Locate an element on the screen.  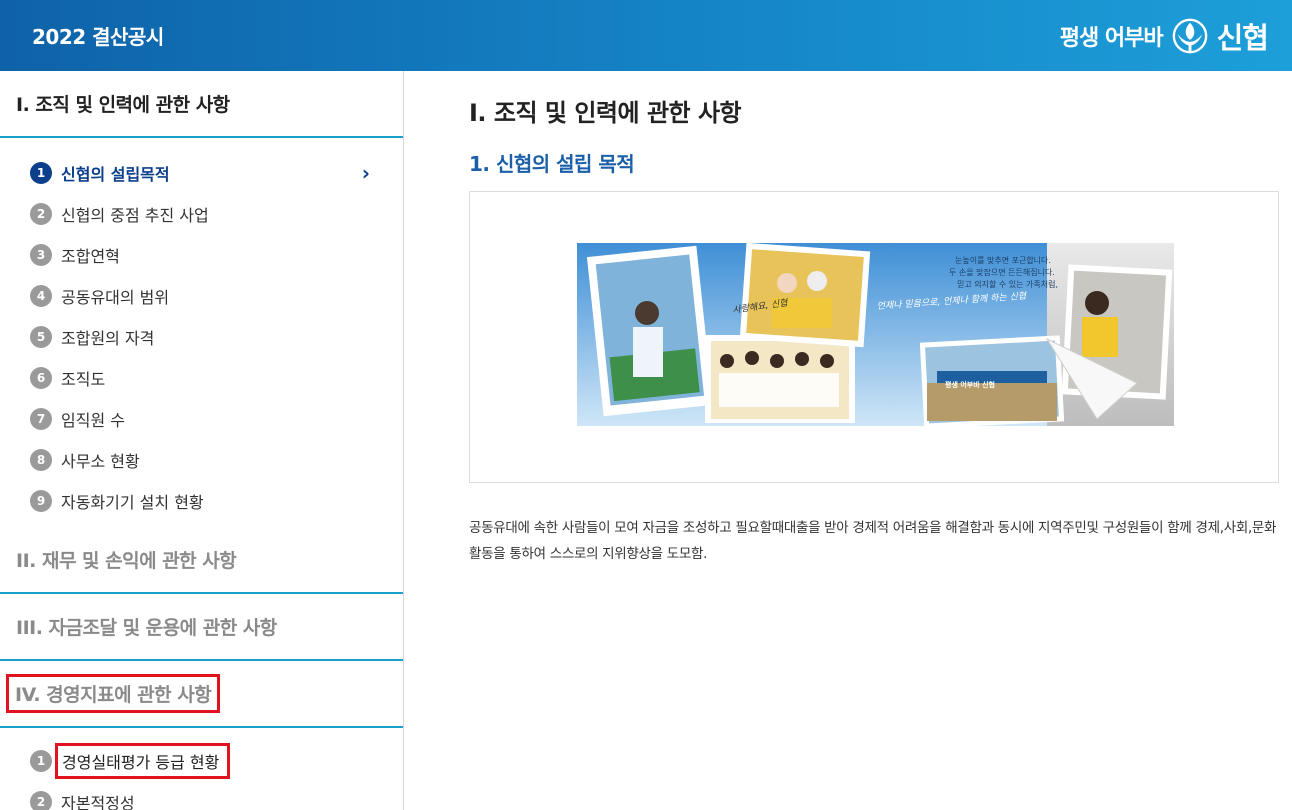
sidebar-item-atm: 9 자동화기기 설치 현황 is located at coordinates (200, 500).